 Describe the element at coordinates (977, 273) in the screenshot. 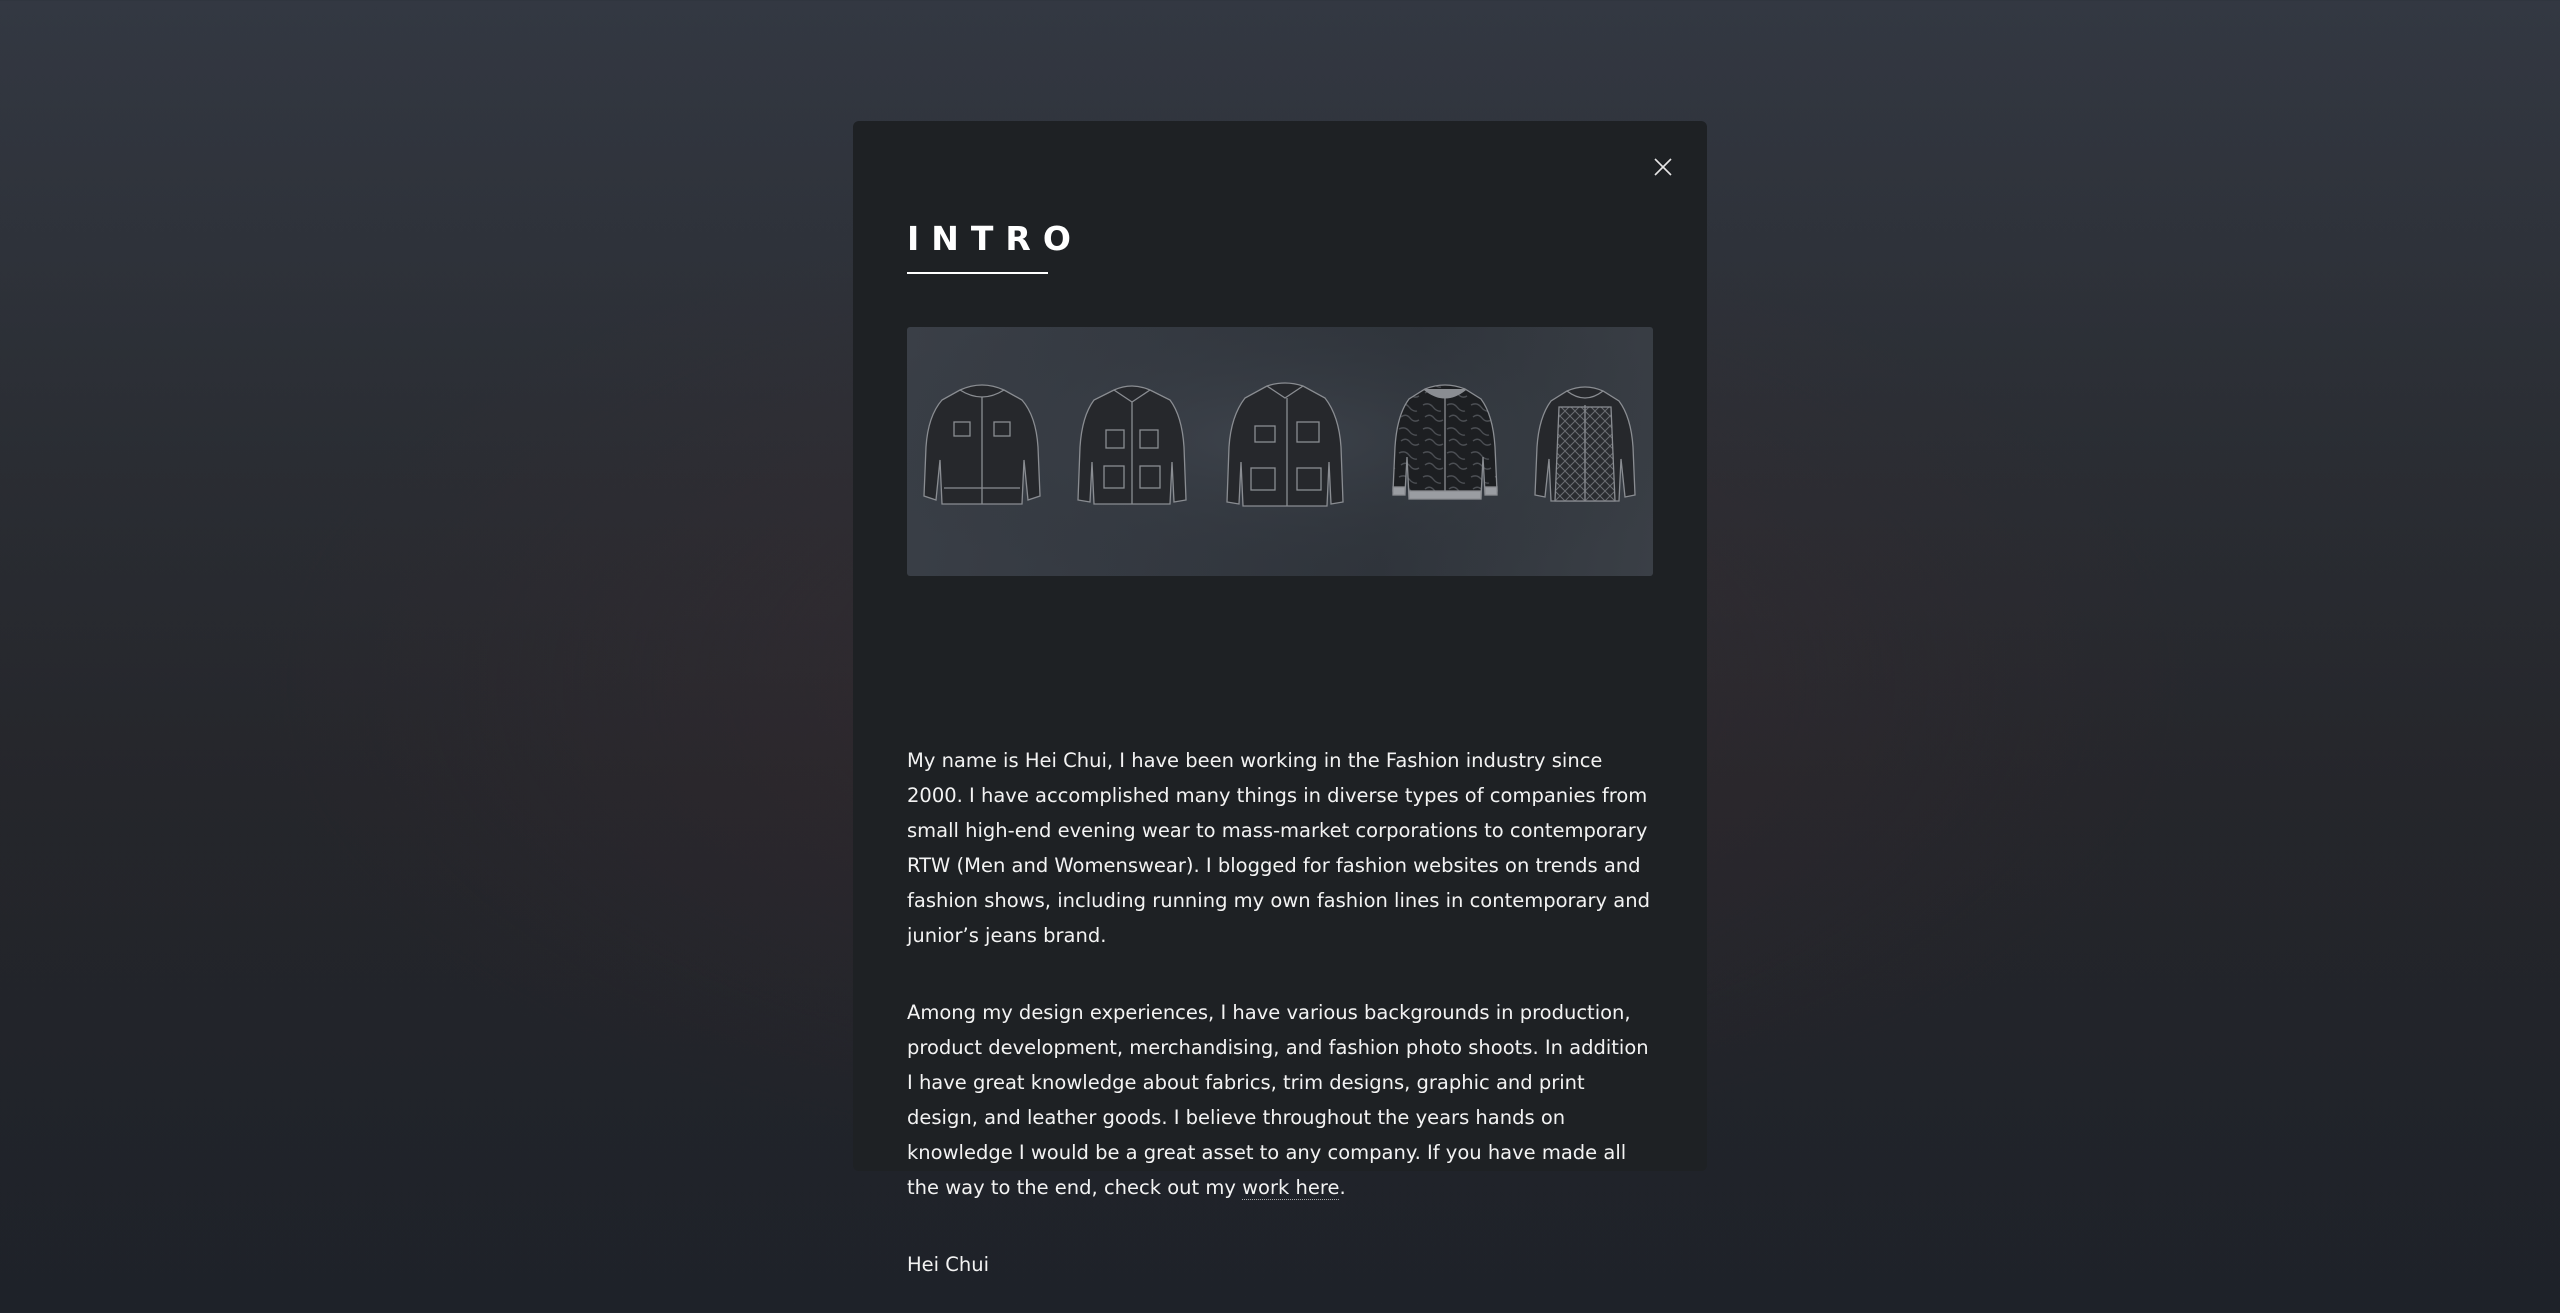

I see `title-underline` at that location.